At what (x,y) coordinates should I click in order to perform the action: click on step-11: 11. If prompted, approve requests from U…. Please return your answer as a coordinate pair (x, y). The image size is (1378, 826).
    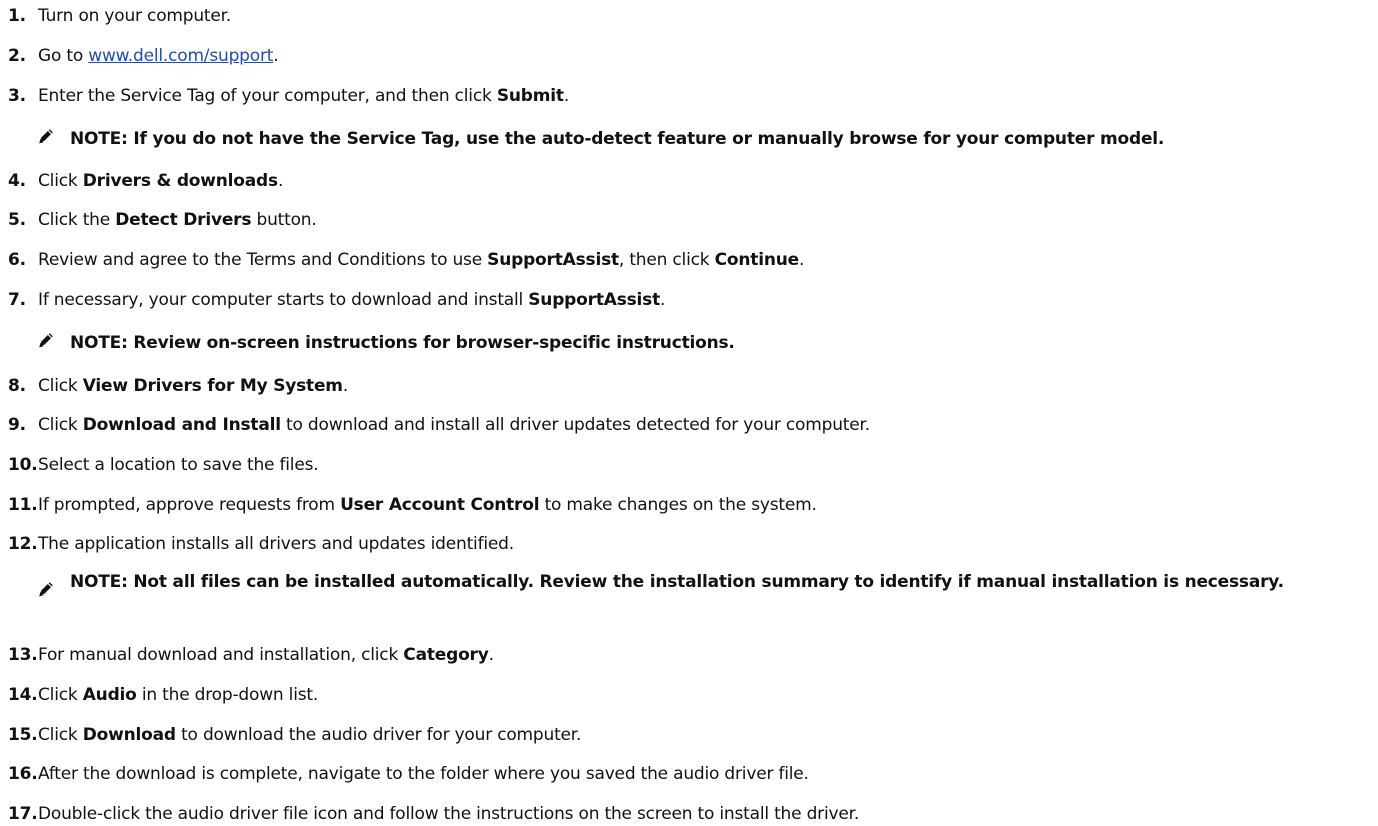
    Looking at the image, I should click on (412, 505).